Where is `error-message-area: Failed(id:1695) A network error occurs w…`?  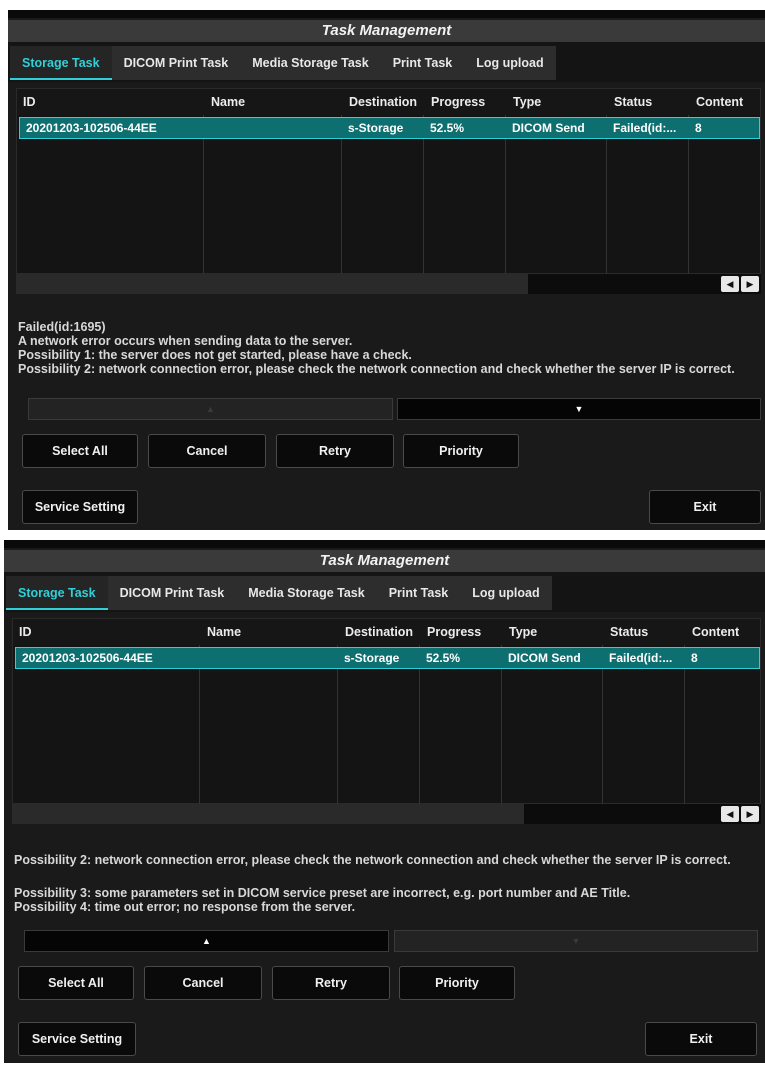 error-message-area: Failed(id:1695) A network error occurs w… is located at coordinates (376, 348).